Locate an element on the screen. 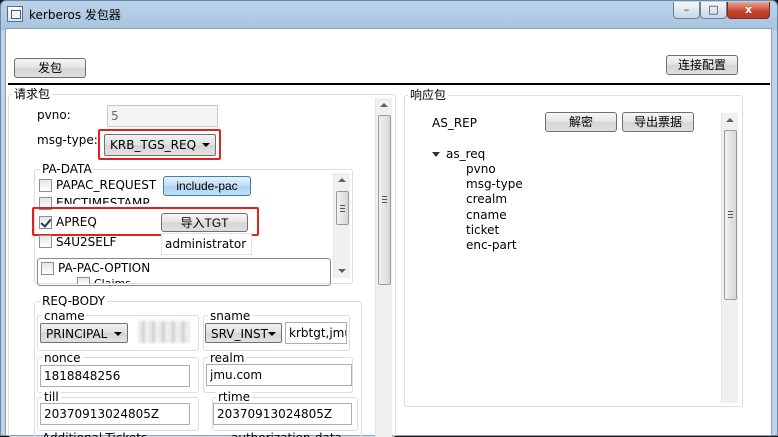  request-scroll-thumb is located at coordinates (384, 200).